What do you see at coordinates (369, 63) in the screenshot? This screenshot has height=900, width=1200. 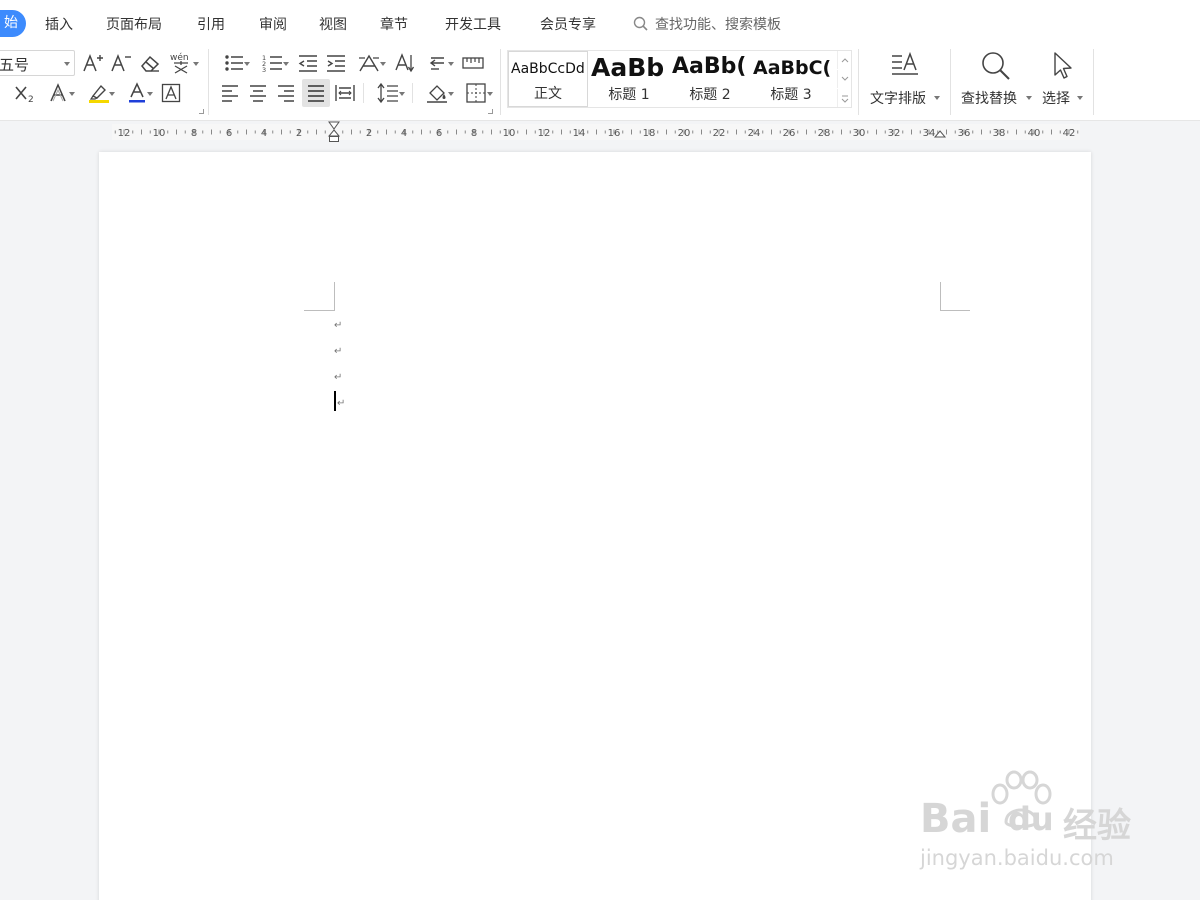 I see `chinese-layout-button` at bounding box center [369, 63].